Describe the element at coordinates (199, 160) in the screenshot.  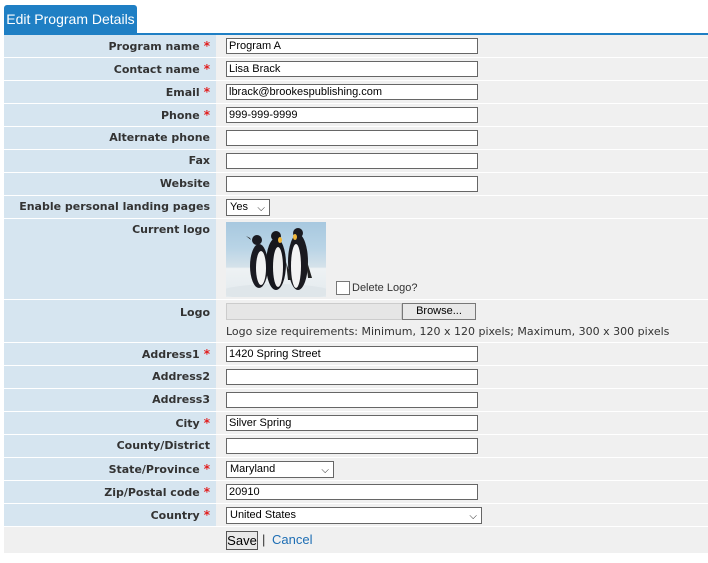
I see `fax-label: Fax` at that location.